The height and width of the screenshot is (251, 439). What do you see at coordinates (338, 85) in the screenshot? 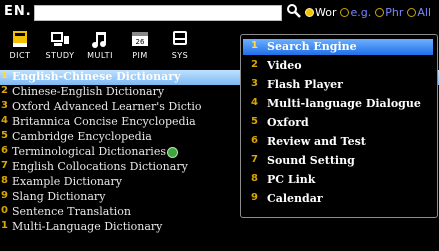
I see `menu-item-flash-player: 3 Flash Player` at bounding box center [338, 85].